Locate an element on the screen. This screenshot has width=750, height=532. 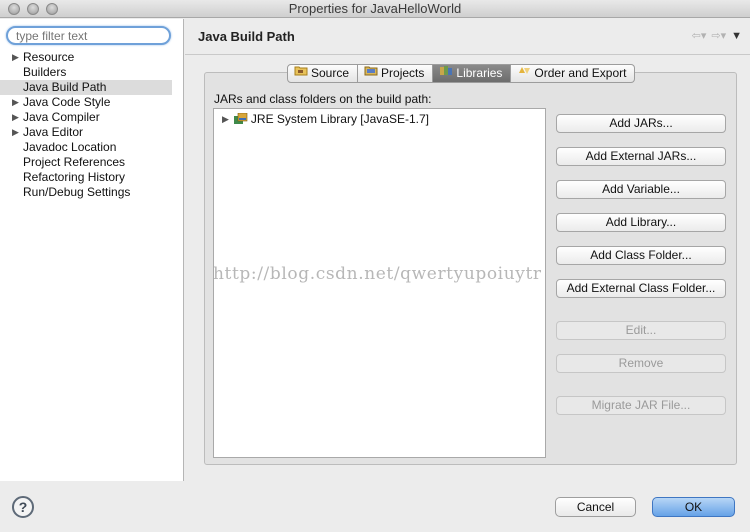
window-title: Properties for JavaHelloWorld is located at coordinates (375, 8).